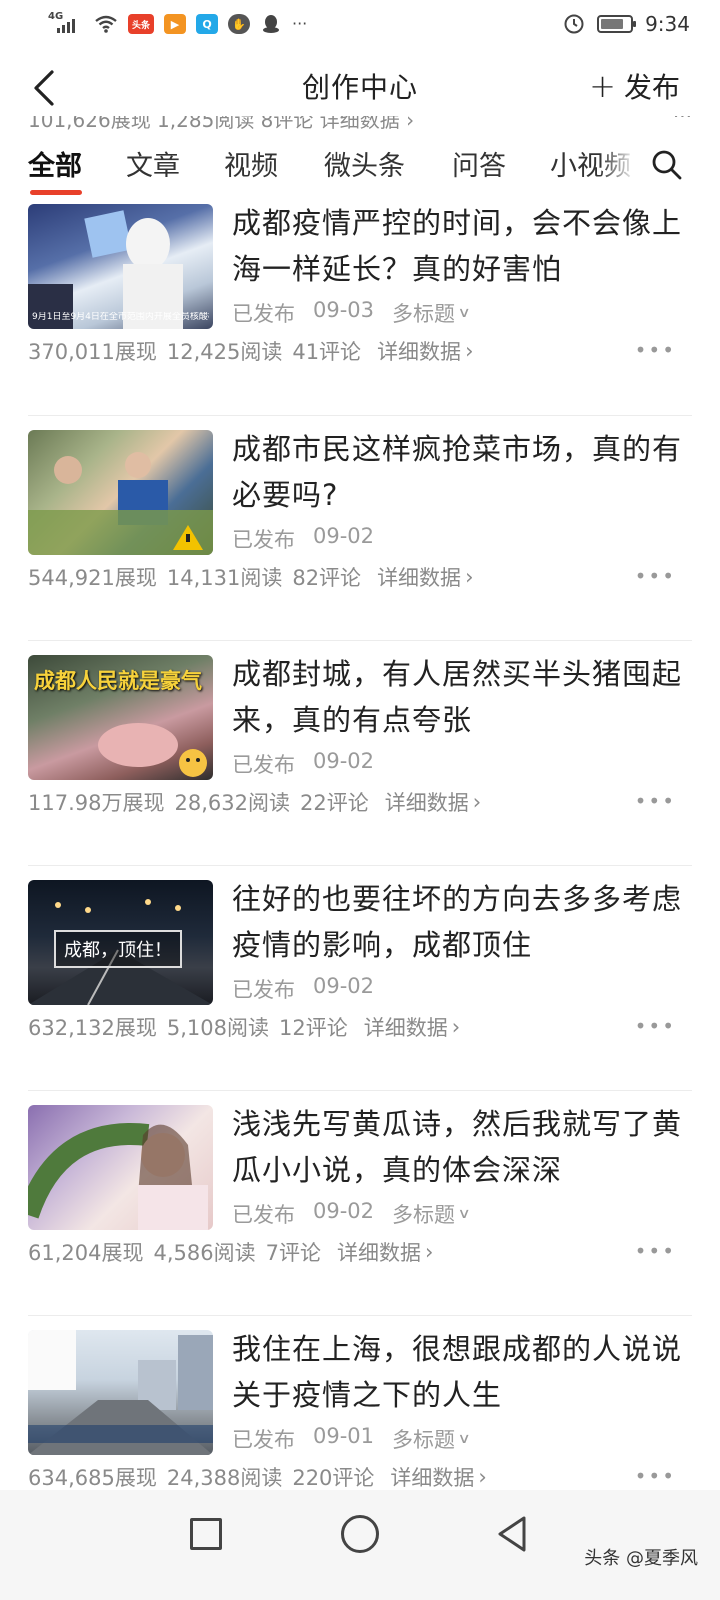  I want to click on views-count: 370,011展现, so click(92, 352).